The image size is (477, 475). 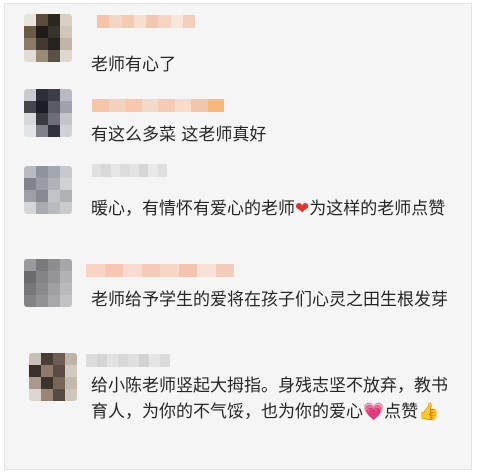 I want to click on comment-text-part: 暖心，有情怀有爱心的老师, so click(x=193, y=209).